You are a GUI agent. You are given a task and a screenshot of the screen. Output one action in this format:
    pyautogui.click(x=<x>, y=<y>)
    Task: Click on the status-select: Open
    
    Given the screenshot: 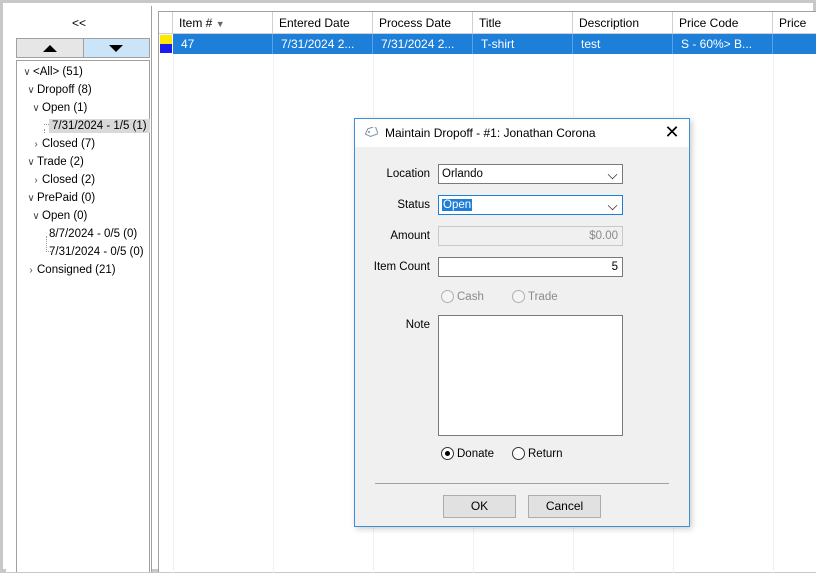 What is the action you would take?
    pyautogui.click(x=530, y=205)
    